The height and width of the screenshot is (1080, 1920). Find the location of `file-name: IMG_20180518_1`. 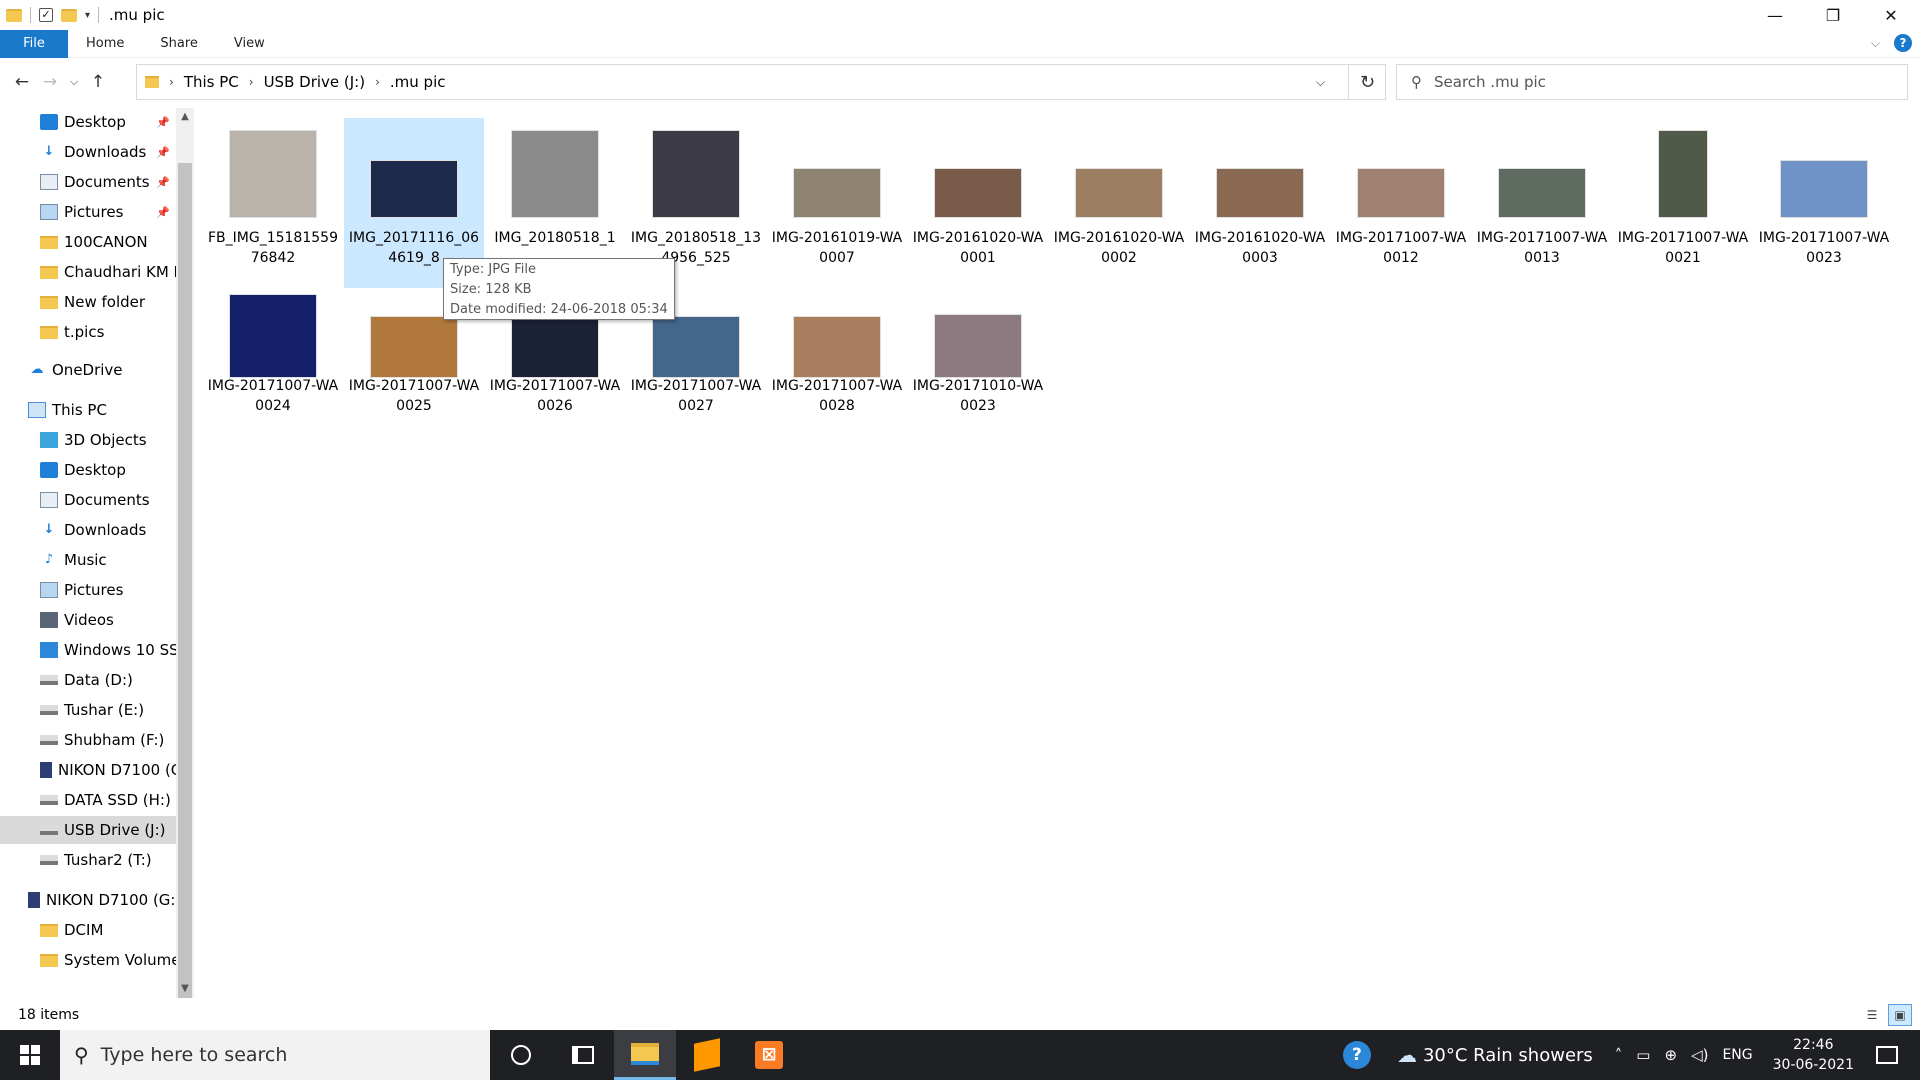

file-name: IMG_20180518_1 is located at coordinates (555, 238).